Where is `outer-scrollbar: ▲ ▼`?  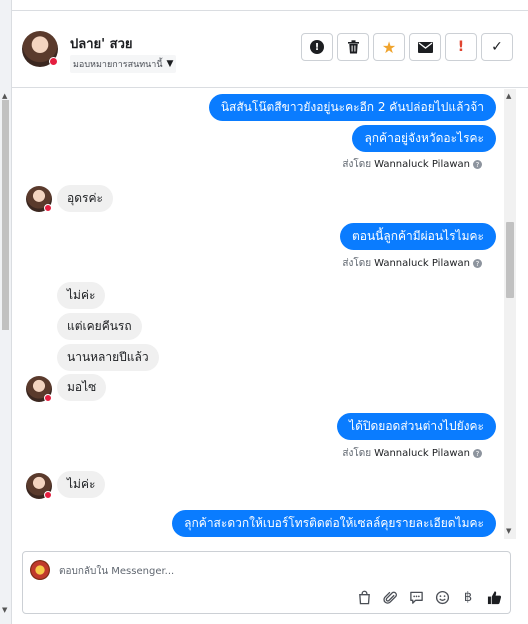
outer-scrollbar: ▲ ▼ is located at coordinates (6, 312).